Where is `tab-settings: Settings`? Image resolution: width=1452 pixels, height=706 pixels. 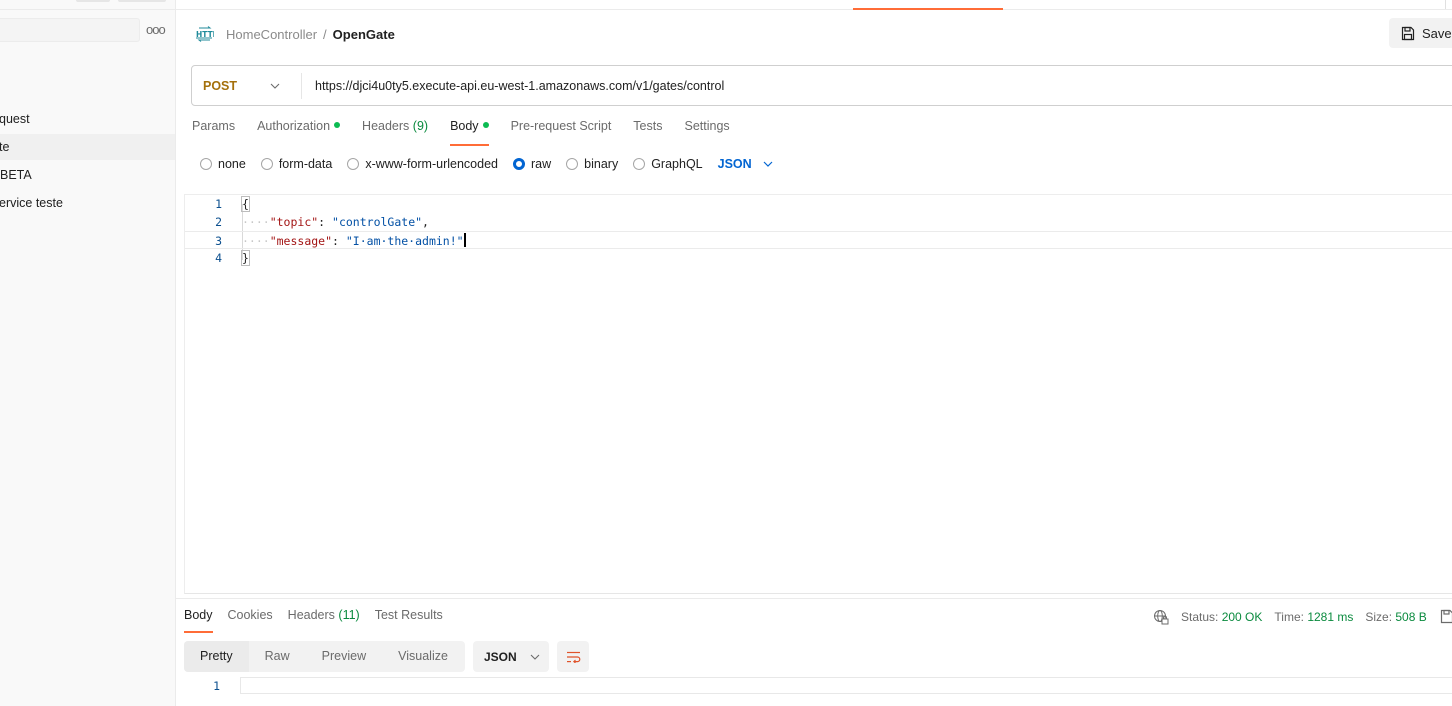 tab-settings: Settings is located at coordinates (706, 132).